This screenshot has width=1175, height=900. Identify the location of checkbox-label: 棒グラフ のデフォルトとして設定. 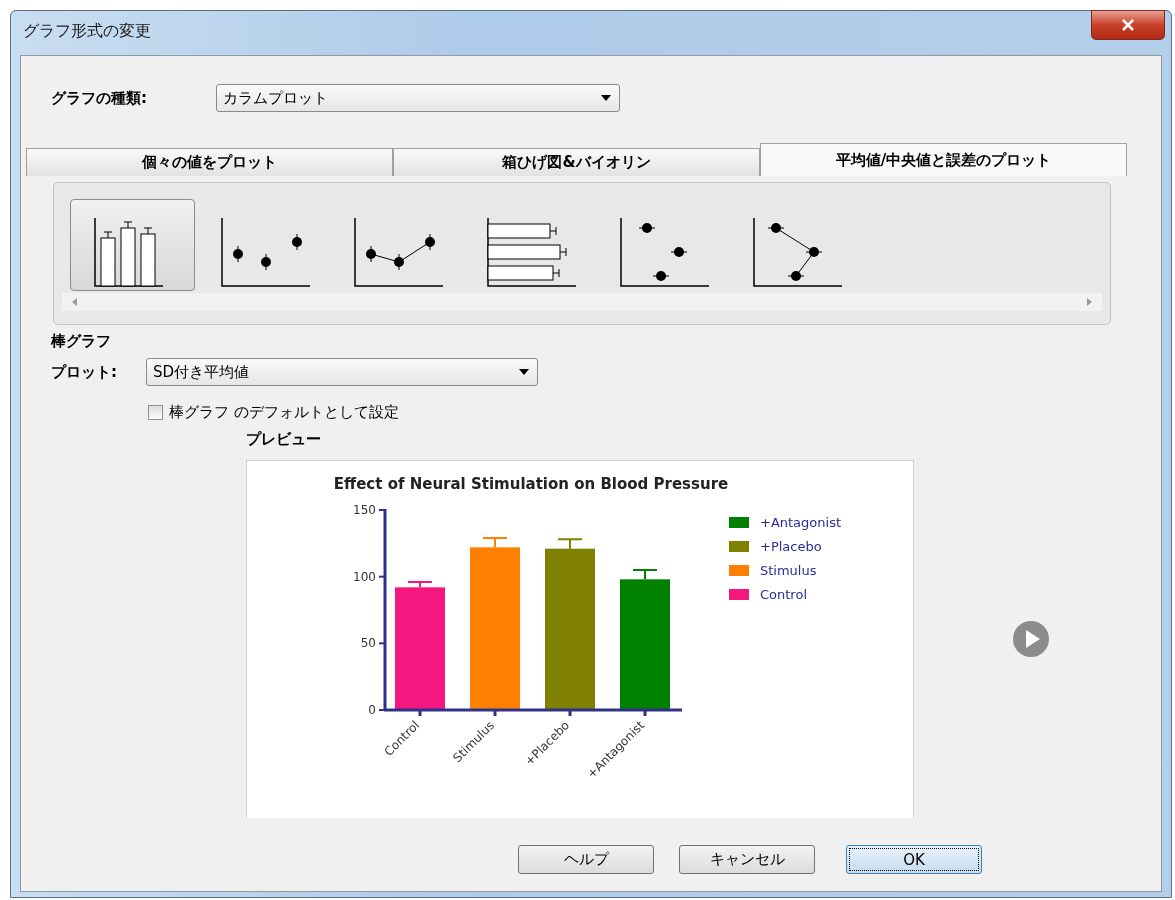
(284, 412).